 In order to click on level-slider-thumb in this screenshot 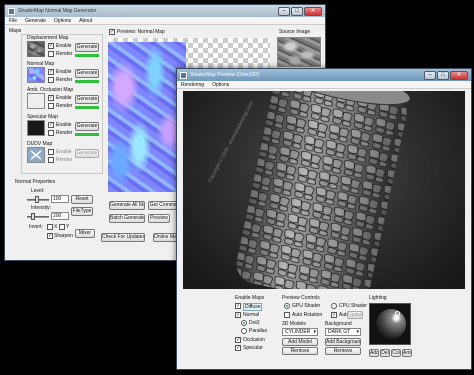, I will do `click(37, 199)`.